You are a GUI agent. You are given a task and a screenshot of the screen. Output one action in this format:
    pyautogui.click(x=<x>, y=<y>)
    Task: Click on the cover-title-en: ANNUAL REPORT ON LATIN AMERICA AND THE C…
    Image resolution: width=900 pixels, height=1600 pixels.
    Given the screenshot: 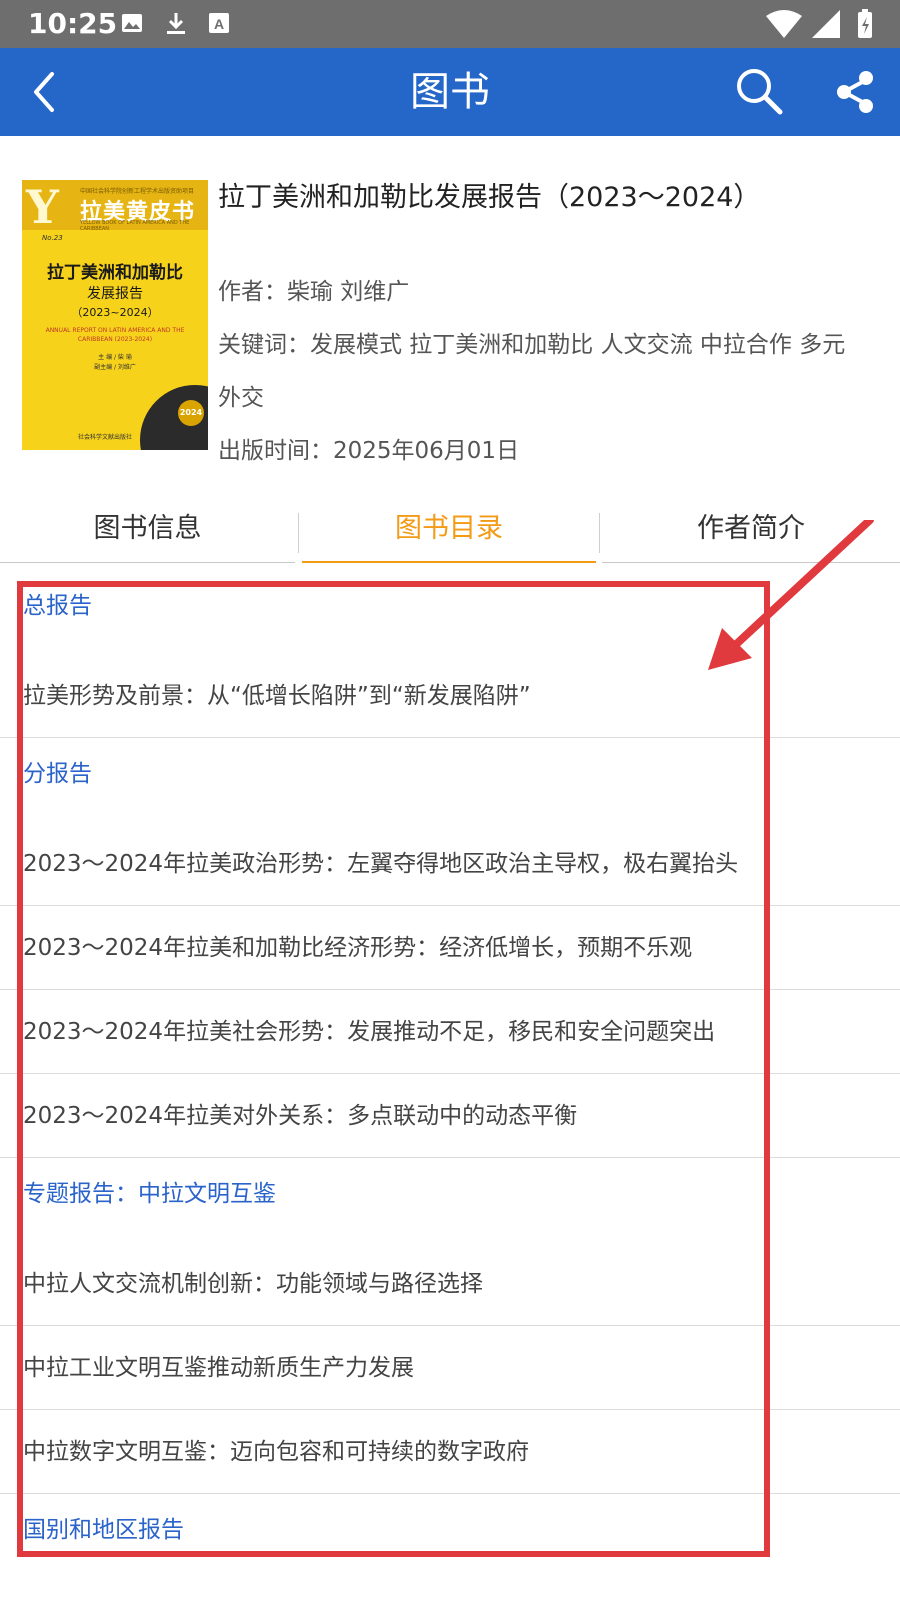 What is the action you would take?
    pyautogui.click(x=115, y=335)
    